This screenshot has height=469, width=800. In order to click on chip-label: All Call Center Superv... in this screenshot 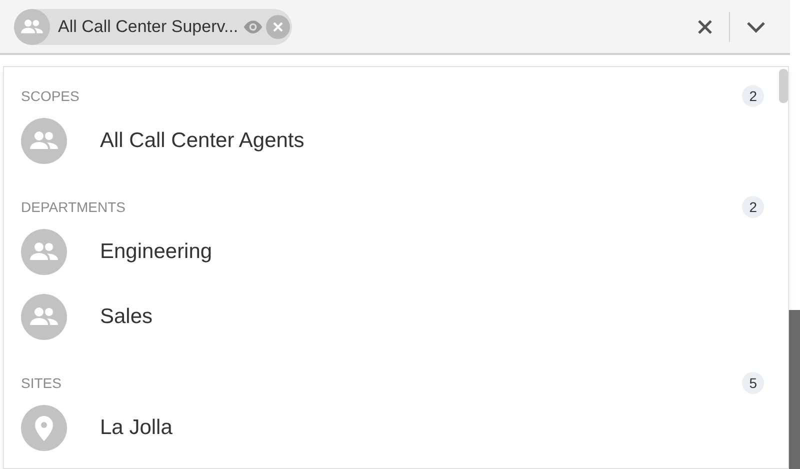, I will do `click(148, 27)`.